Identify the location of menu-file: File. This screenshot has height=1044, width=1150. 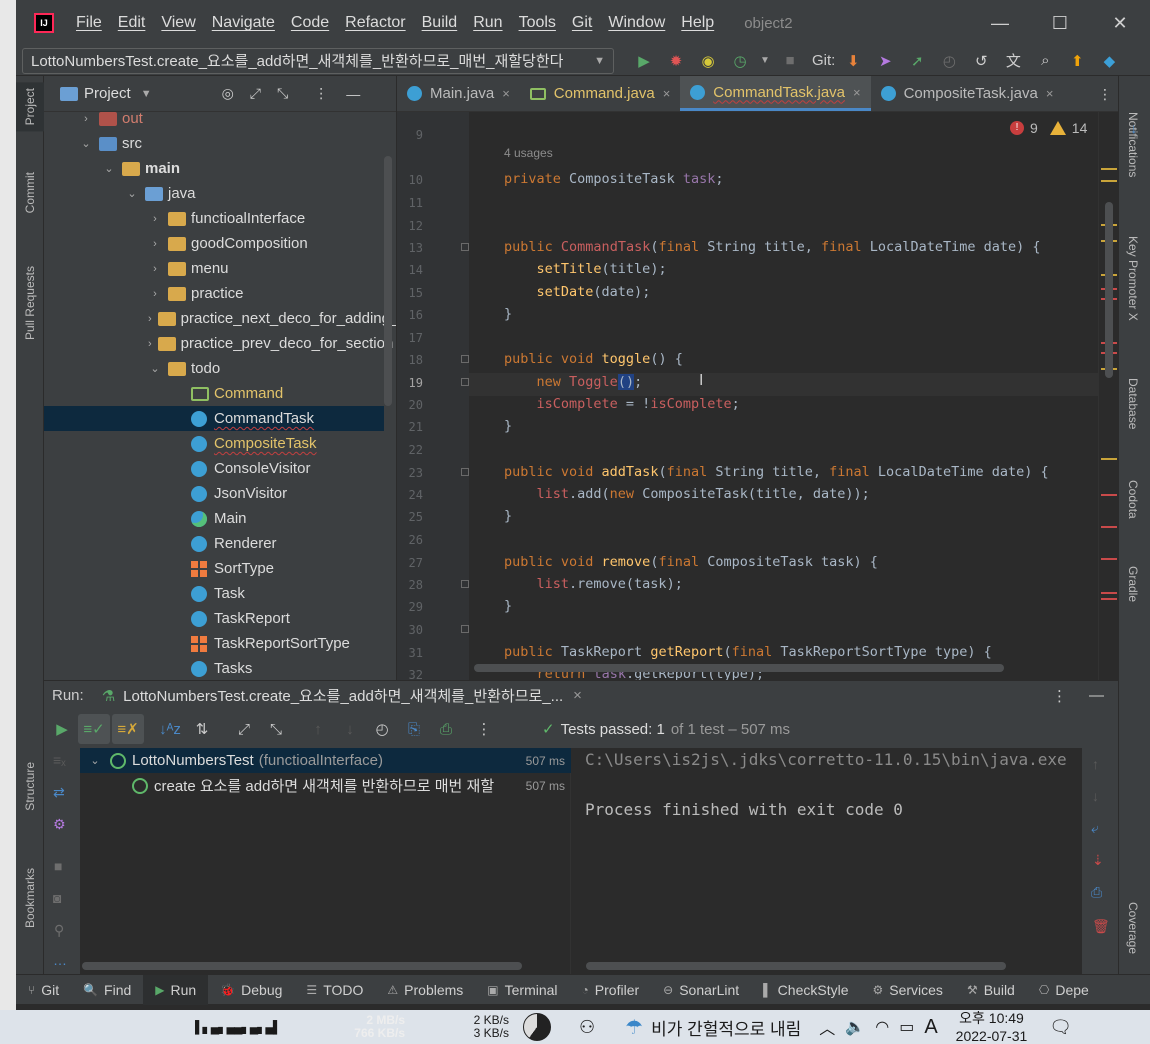
(89, 23).